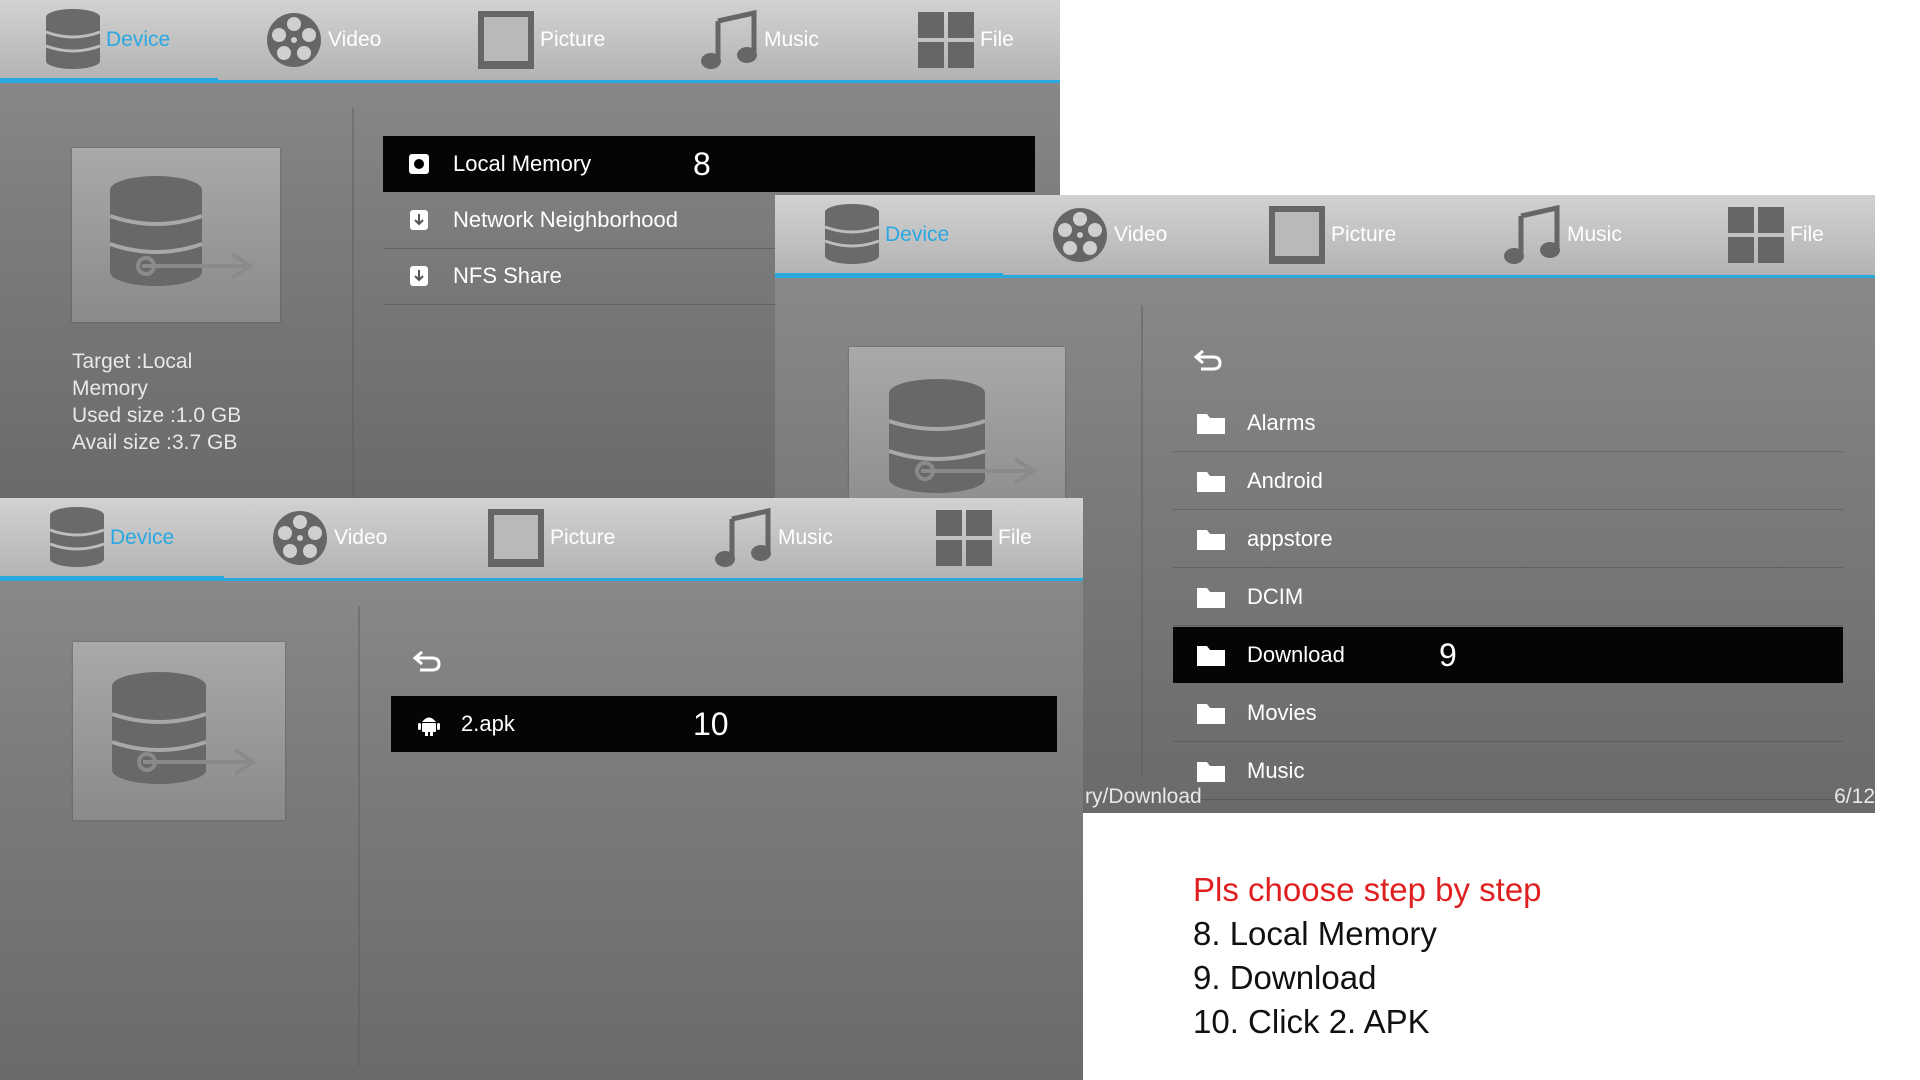 This screenshot has width=1920, height=1080. What do you see at coordinates (1508, 539) in the screenshot?
I see `folder-row-appstore: appstore` at bounding box center [1508, 539].